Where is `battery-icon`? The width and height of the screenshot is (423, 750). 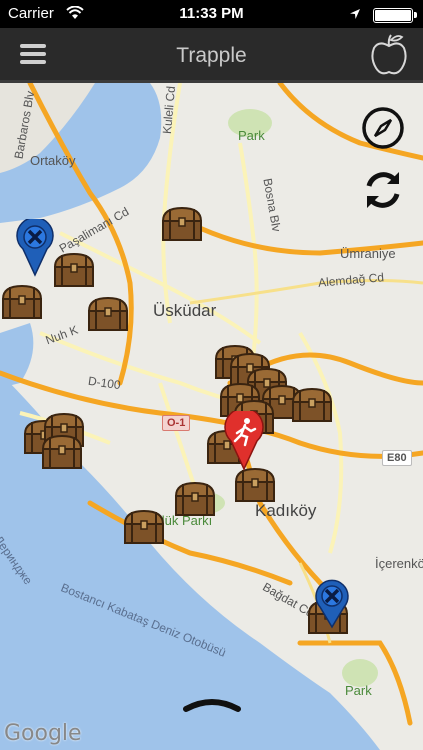
battery-icon is located at coordinates (395, 15).